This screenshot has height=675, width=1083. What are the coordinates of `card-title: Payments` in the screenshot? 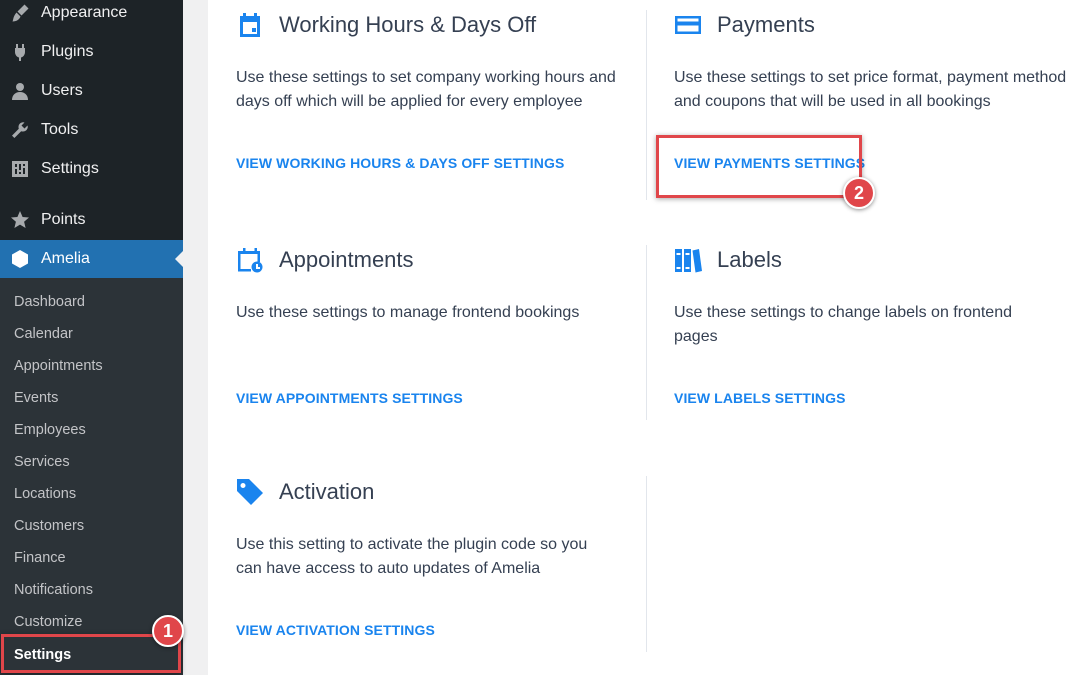 It's located at (766, 24).